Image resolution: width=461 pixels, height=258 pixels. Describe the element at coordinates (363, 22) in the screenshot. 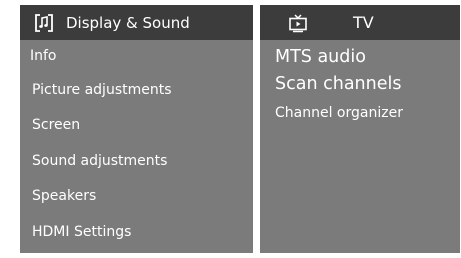

I see `panel-title: TV` at that location.